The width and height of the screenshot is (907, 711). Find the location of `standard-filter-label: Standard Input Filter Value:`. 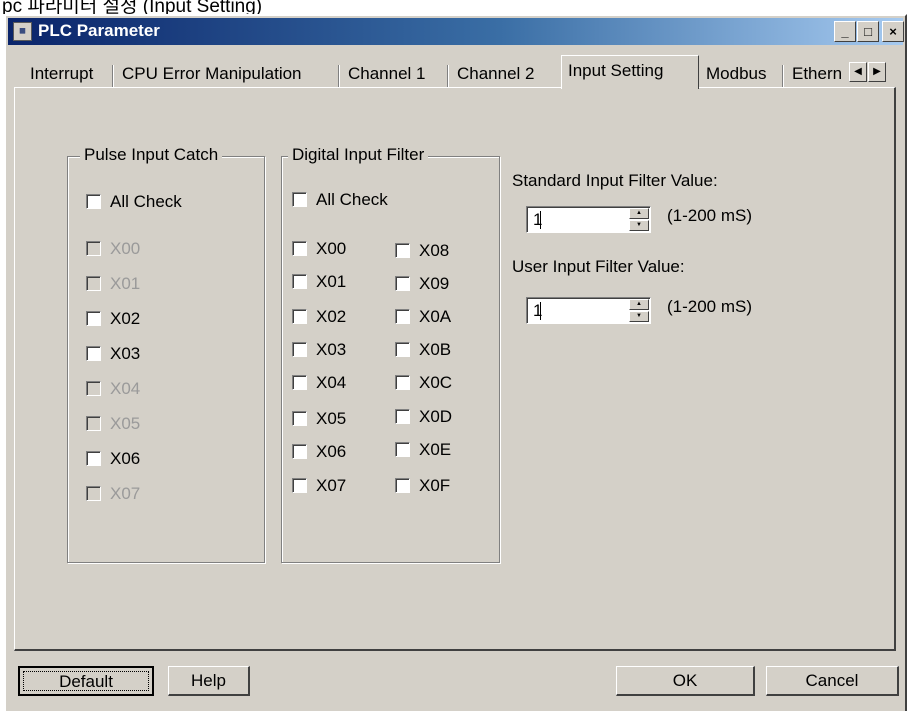

standard-filter-label: Standard Input Filter Value: is located at coordinates (615, 180).